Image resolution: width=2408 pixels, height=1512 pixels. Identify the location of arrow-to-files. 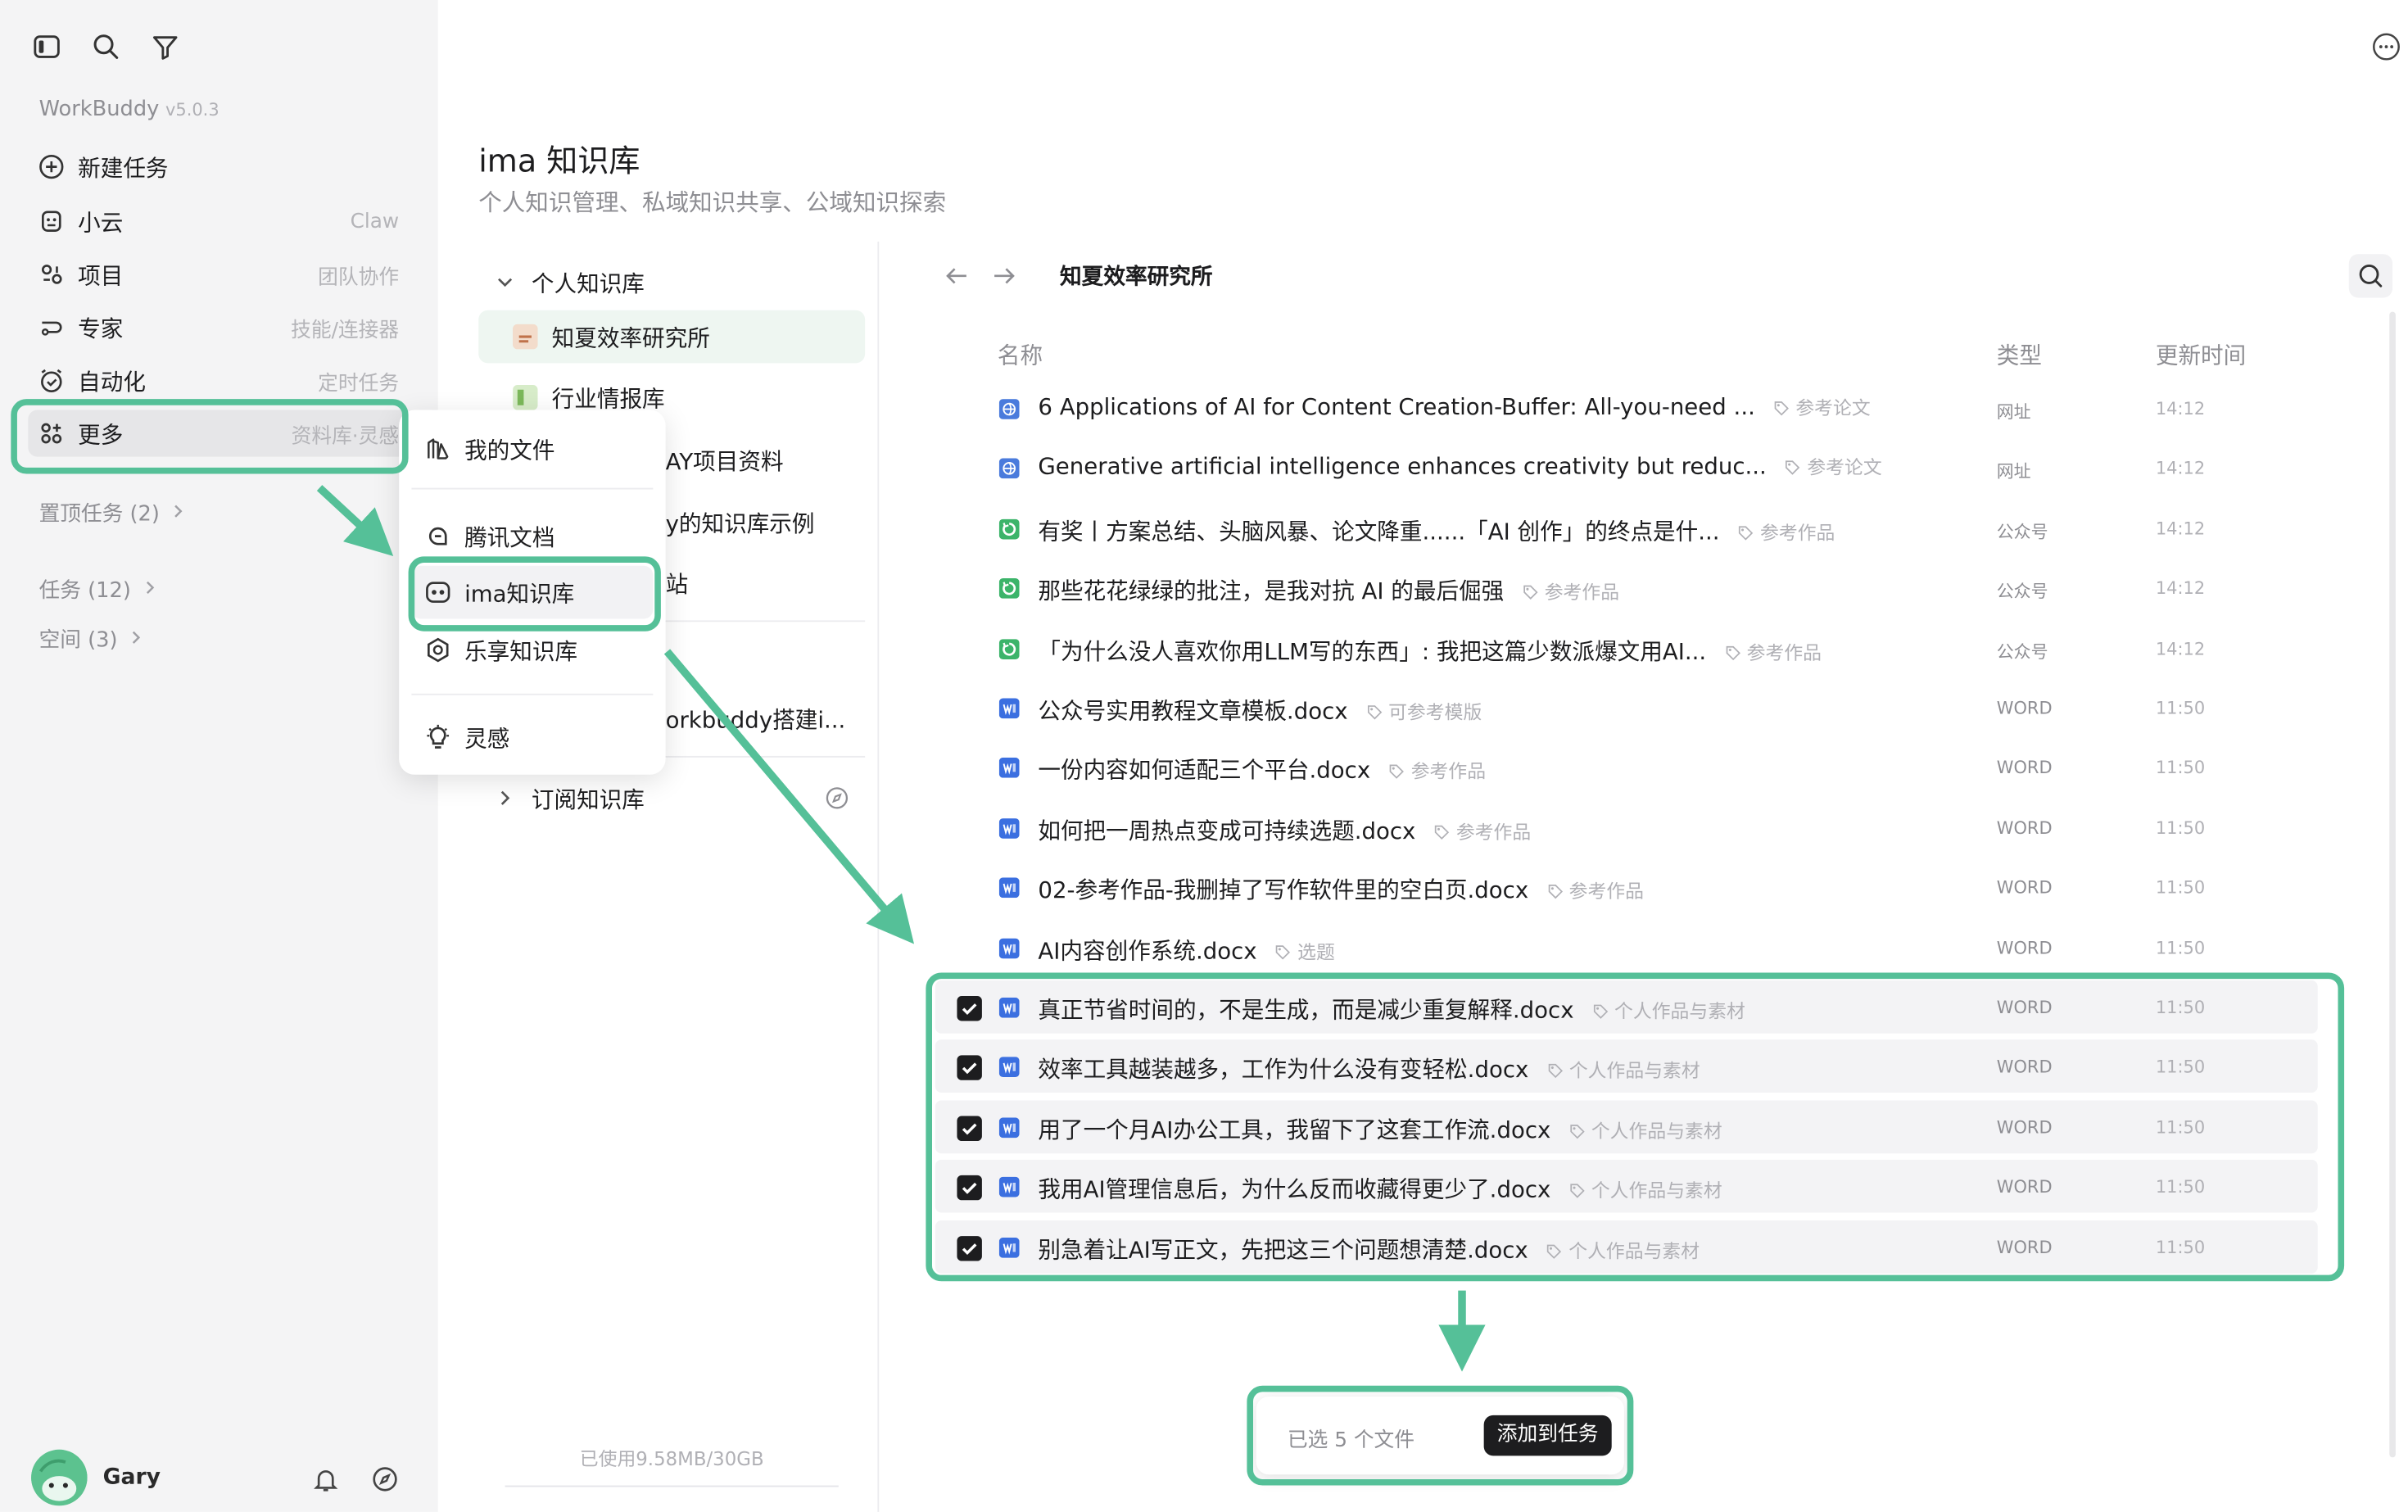
(789, 796).